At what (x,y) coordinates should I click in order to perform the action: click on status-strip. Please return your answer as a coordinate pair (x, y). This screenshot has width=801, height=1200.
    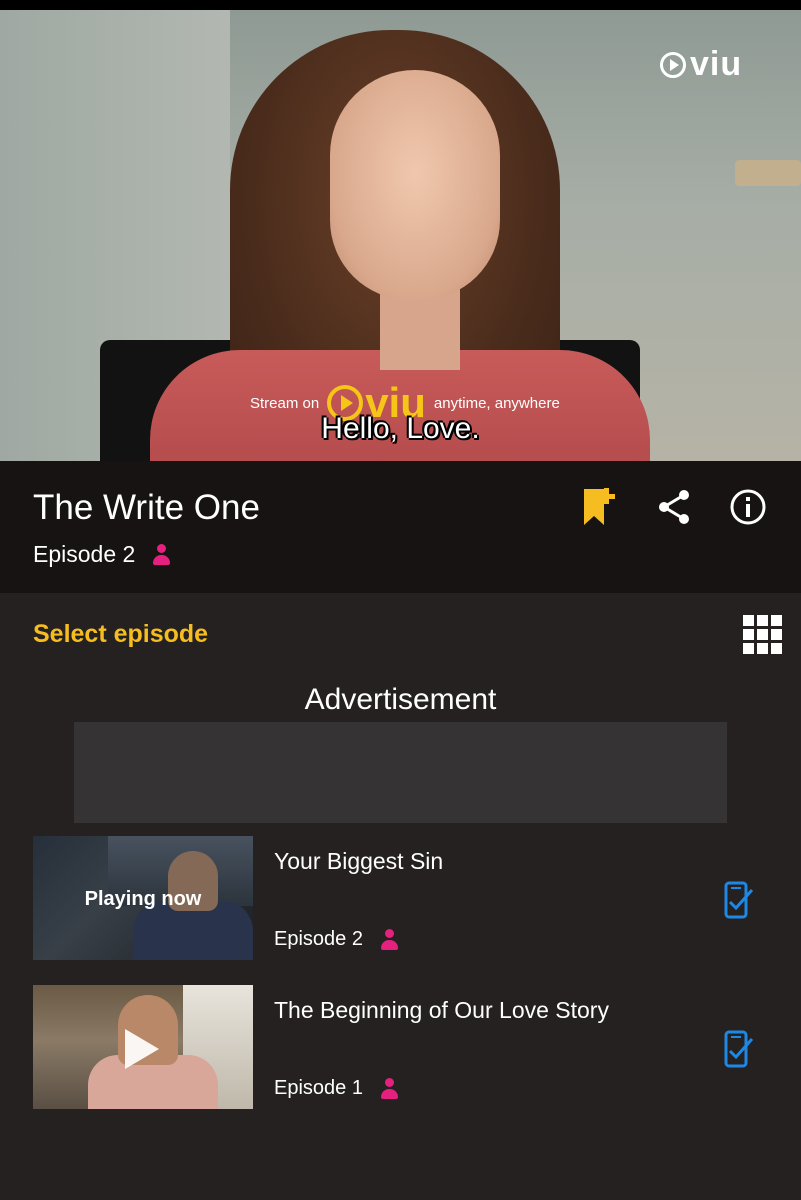
    Looking at the image, I should click on (400, 5).